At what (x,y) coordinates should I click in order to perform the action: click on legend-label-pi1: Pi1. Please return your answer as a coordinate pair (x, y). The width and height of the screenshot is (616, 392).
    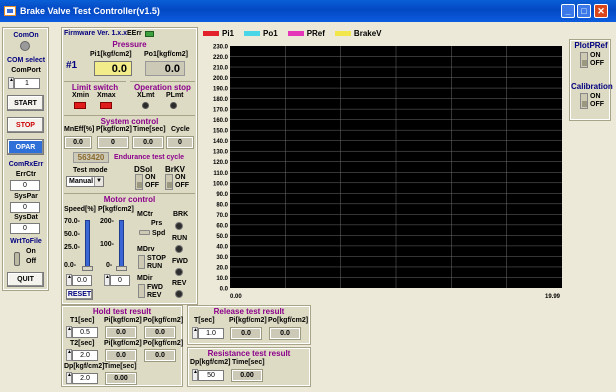
    Looking at the image, I should click on (228, 33).